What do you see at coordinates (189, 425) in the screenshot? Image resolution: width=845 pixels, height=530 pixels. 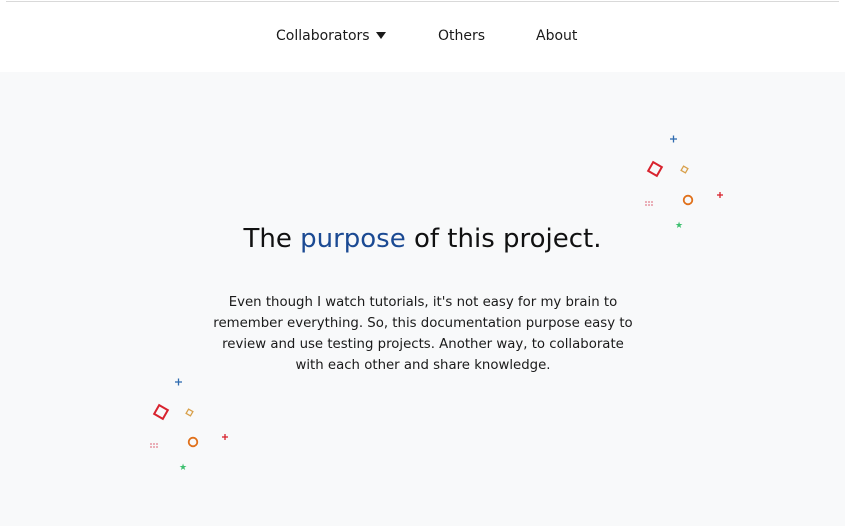 I see `confetti-decoration-bottom-left: ★` at bounding box center [189, 425].